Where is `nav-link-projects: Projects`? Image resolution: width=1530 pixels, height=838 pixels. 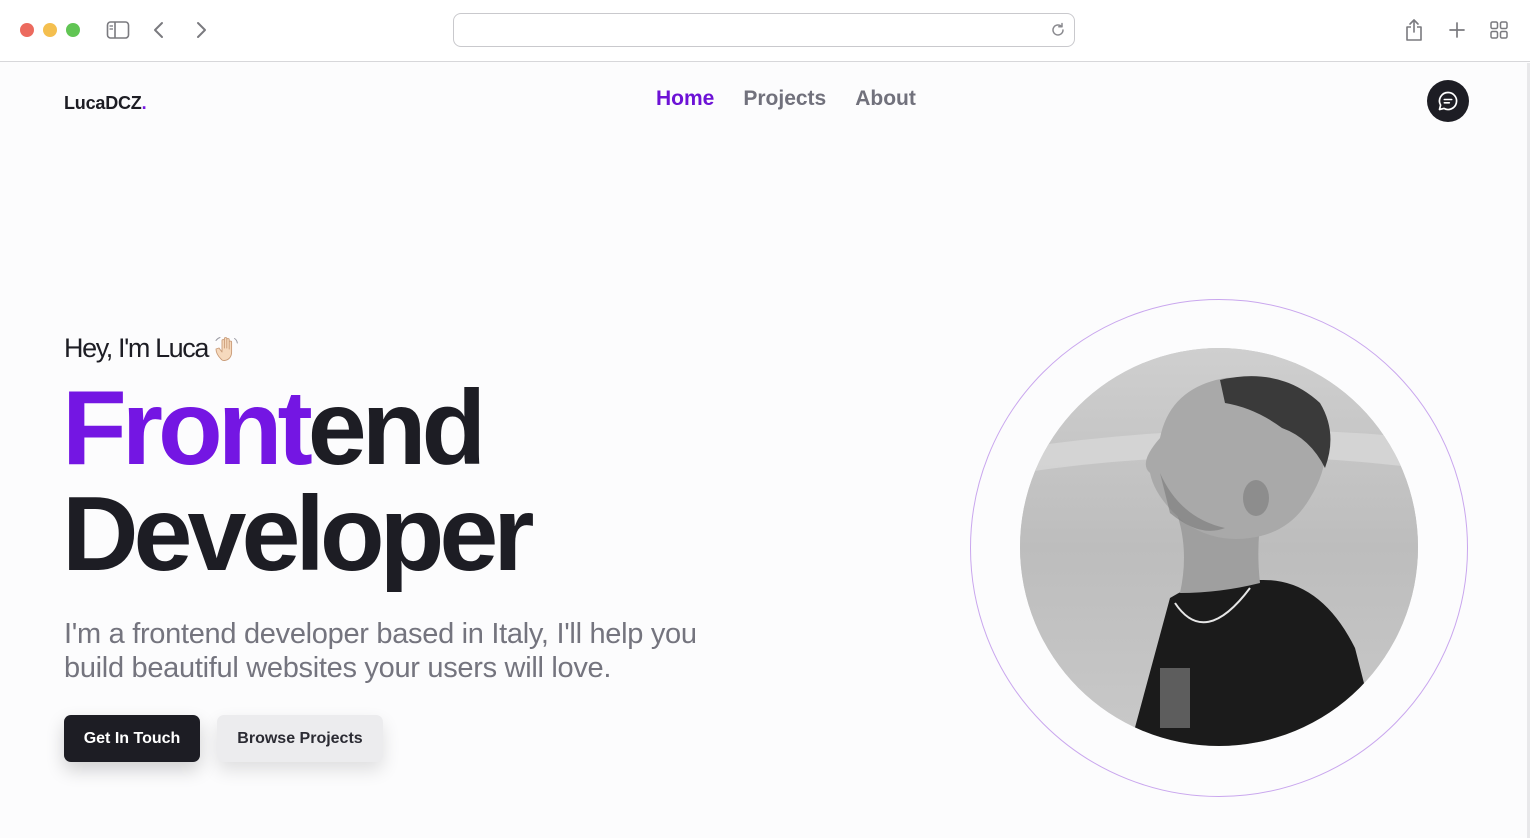 nav-link-projects: Projects is located at coordinates (784, 99).